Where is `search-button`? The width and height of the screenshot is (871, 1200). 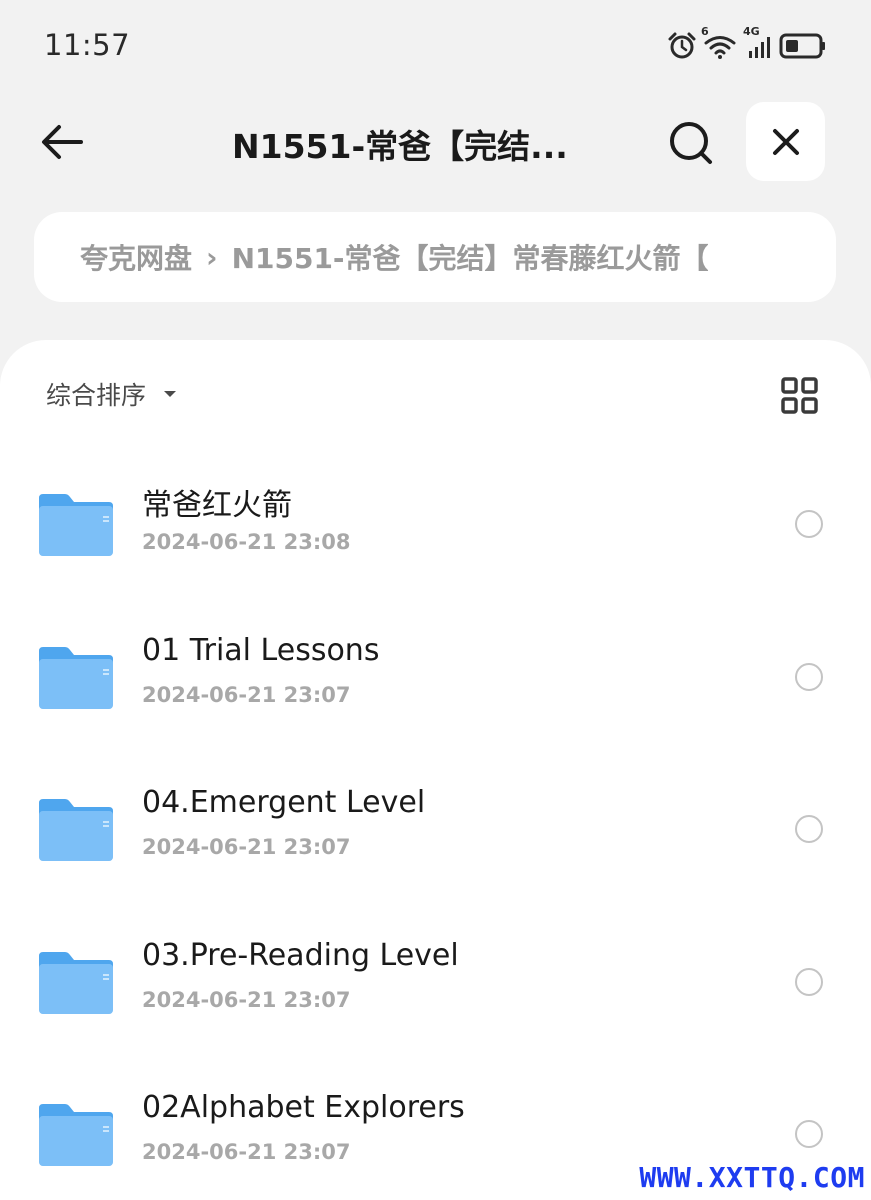
search-button is located at coordinates (691, 143).